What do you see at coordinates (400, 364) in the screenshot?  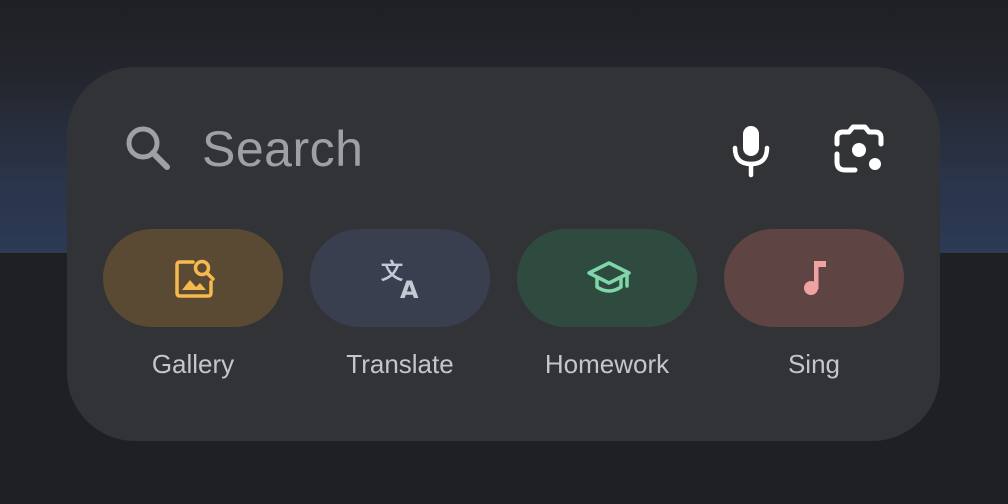 I see `translate-label: Translate` at bounding box center [400, 364].